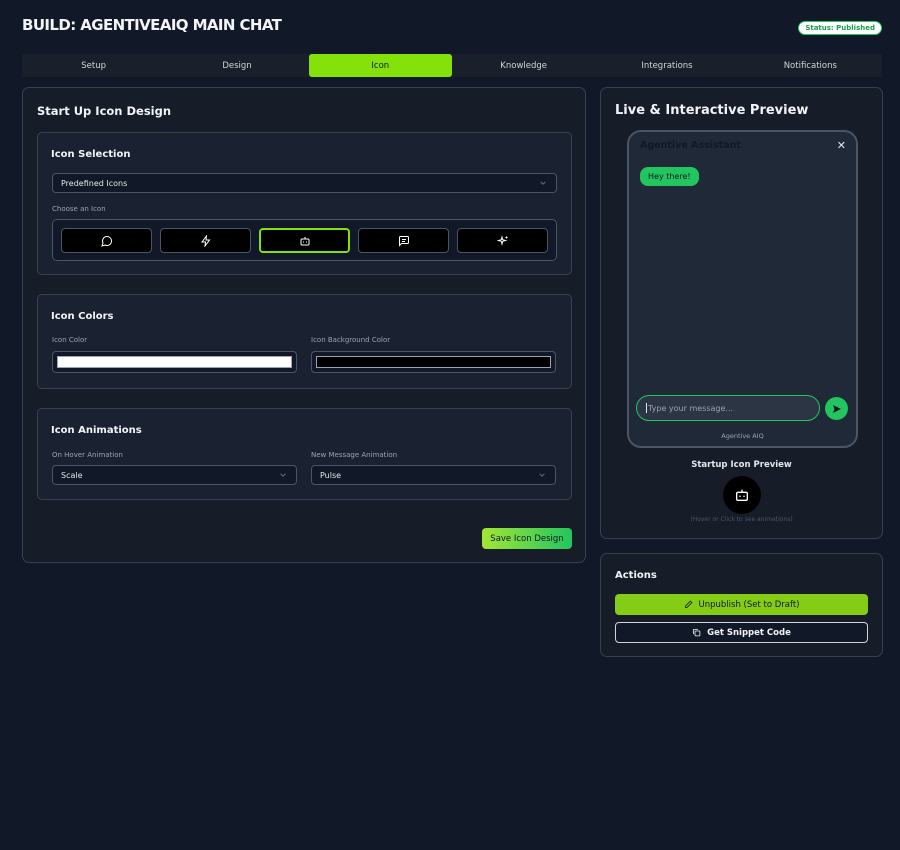 The width and height of the screenshot is (900, 850). What do you see at coordinates (72, 475) in the screenshot?
I see `hover-animation-value: Scale` at bounding box center [72, 475].